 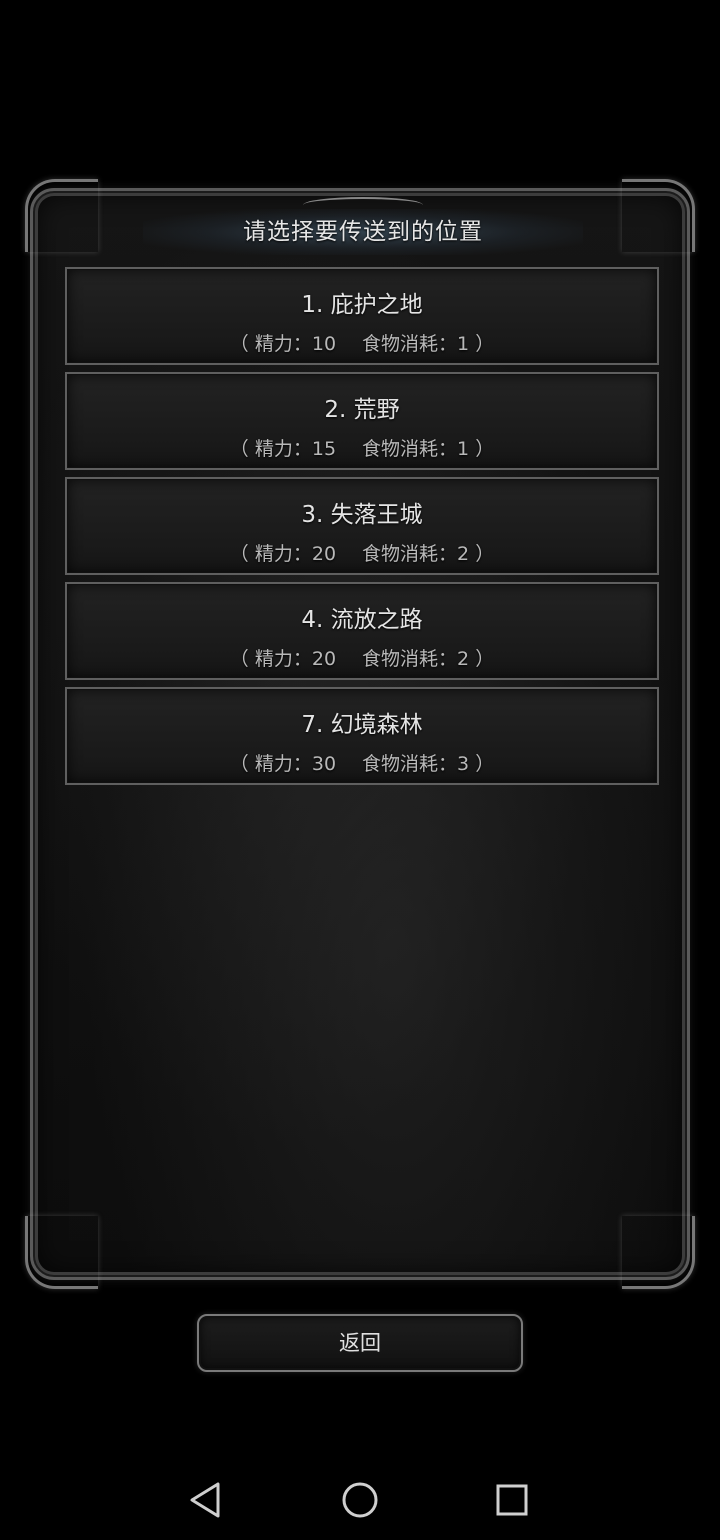 What do you see at coordinates (363, 232) in the screenshot?
I see `dialog-title: 请选择要传送到的位置` at bounding box center [363, 232].